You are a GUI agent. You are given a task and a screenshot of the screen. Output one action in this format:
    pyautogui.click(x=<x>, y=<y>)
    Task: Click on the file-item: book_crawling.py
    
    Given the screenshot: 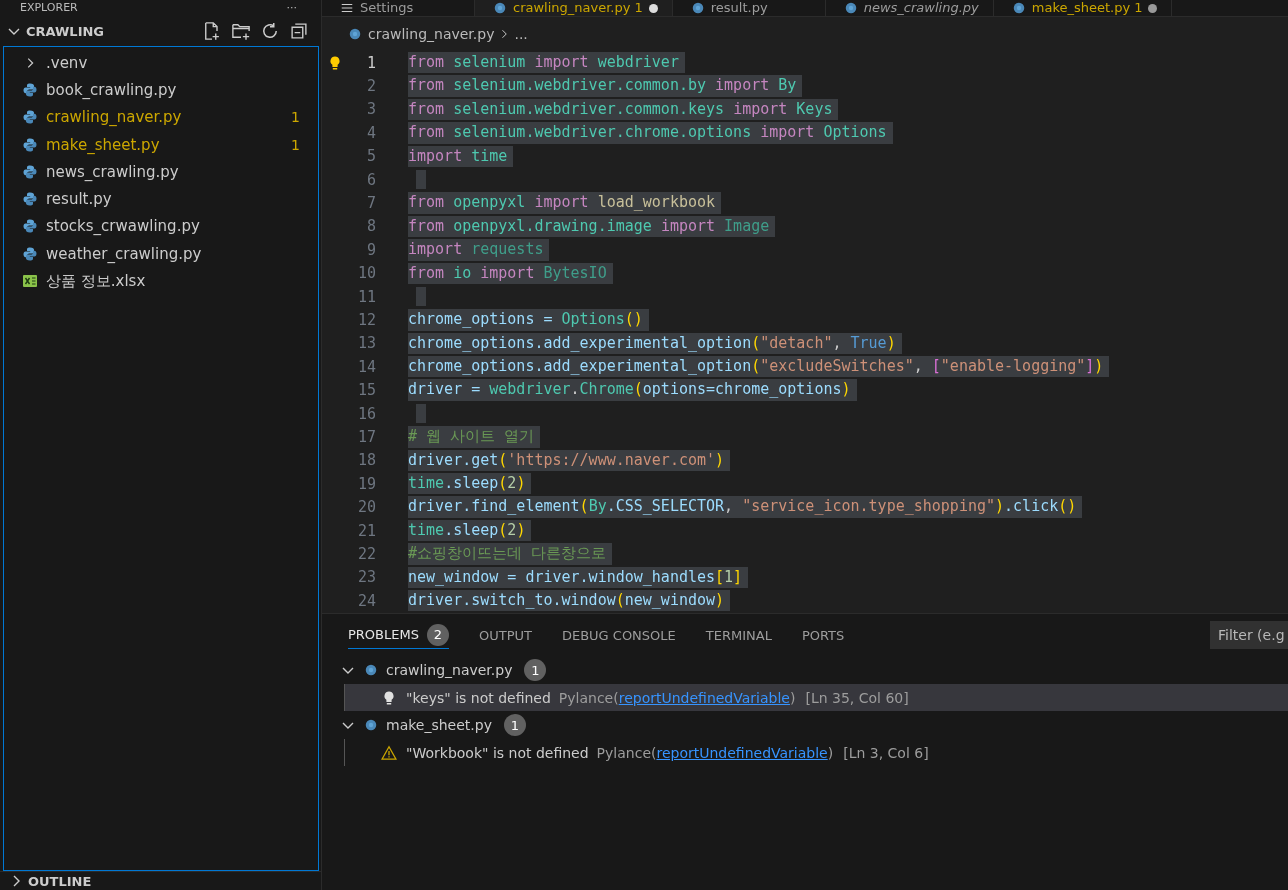 What is the action you would take?
    pyautogui.click(x=161, y=90)
    